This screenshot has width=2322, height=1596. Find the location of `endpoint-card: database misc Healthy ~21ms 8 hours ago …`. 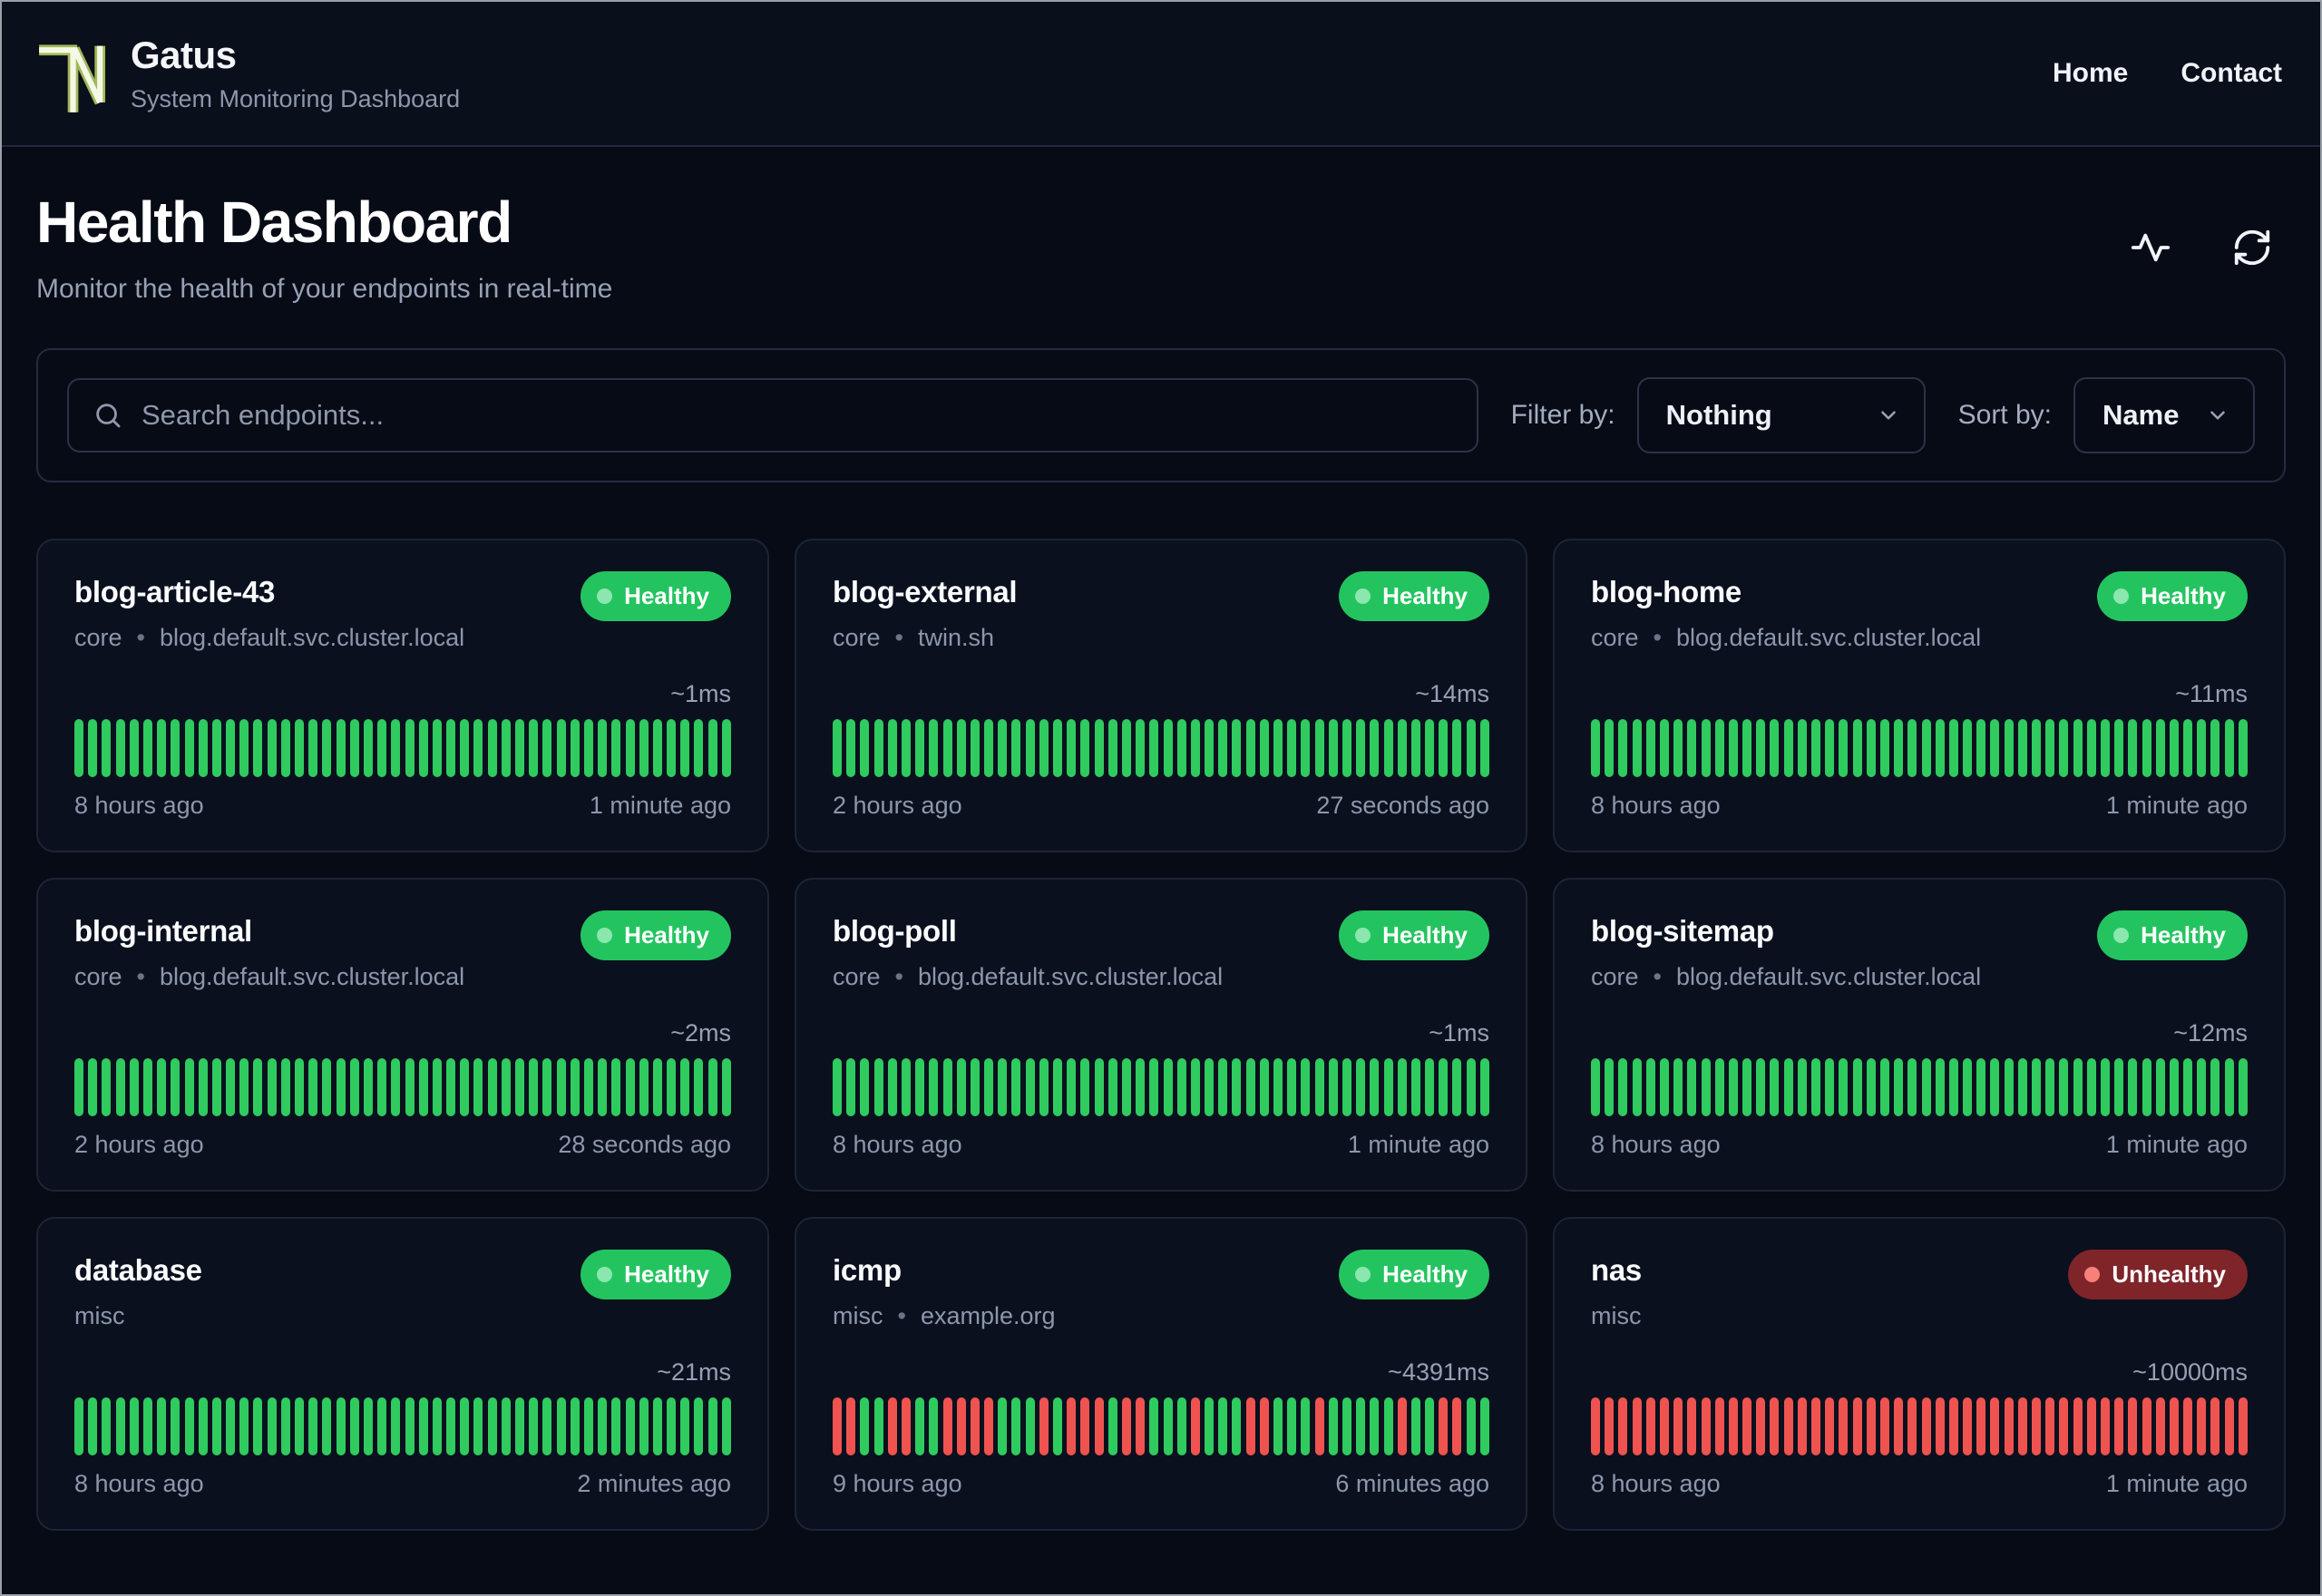

endpoint-card: database misc Healthy ~21ms 8 hours ago … is located at coordinates (402, 1374).